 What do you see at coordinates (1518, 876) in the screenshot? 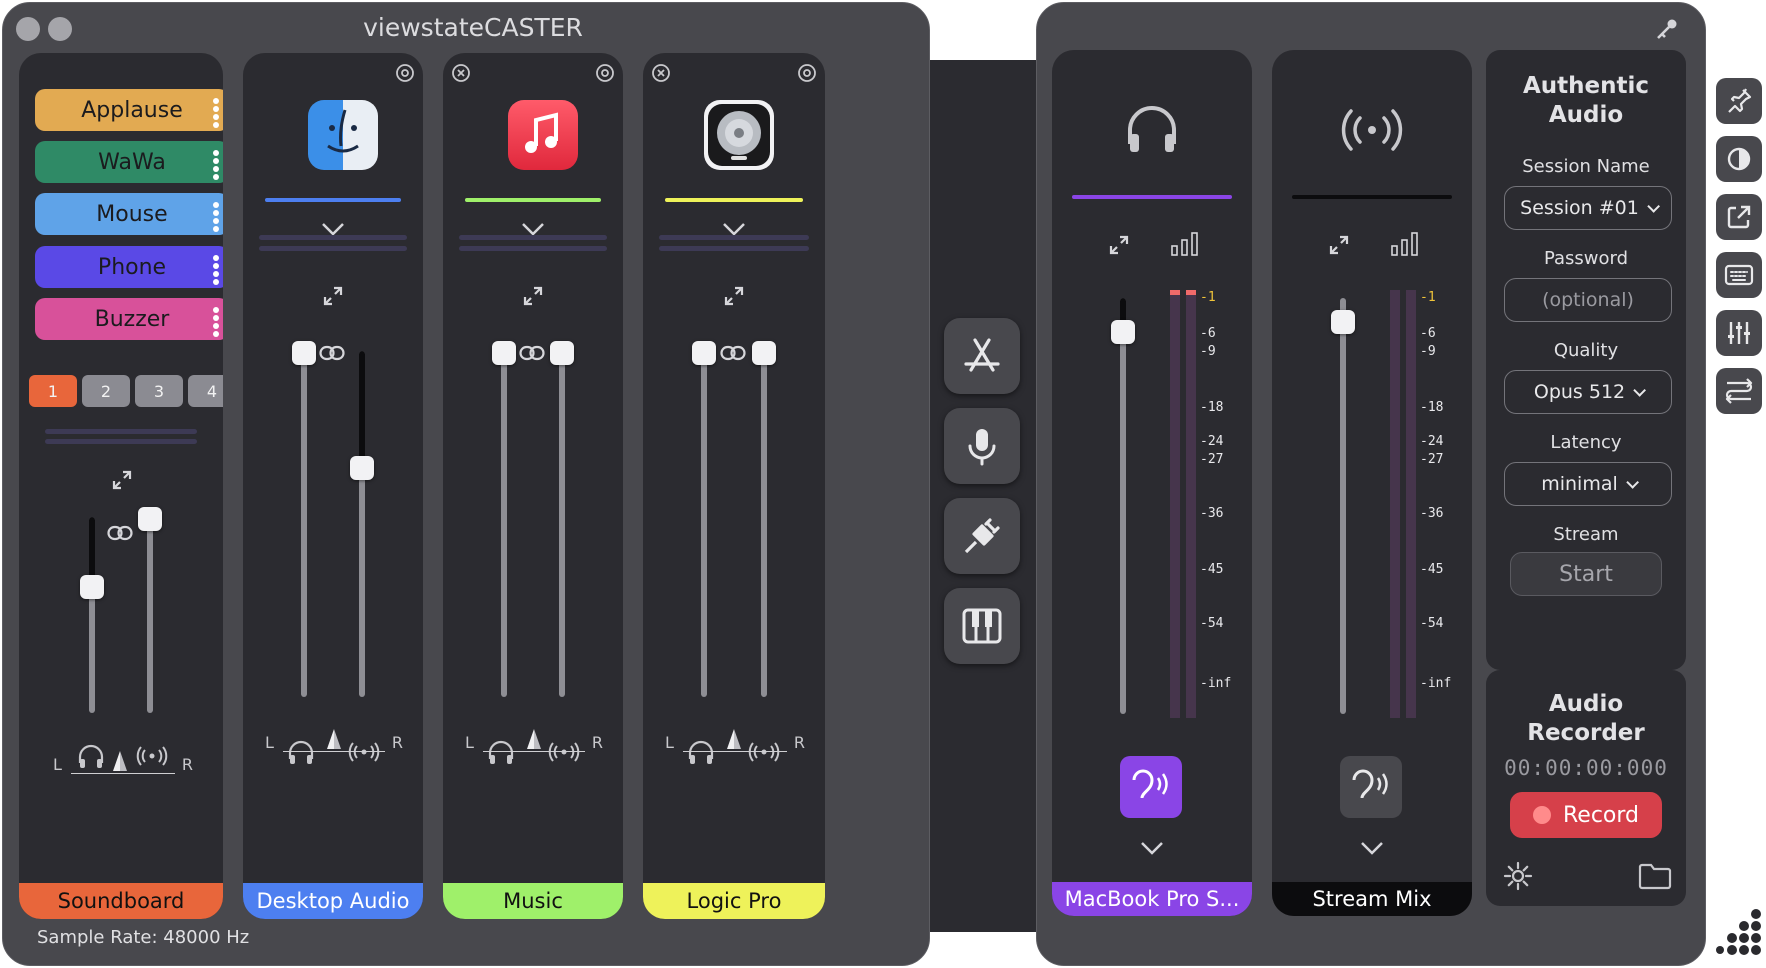
I see `gear-icon` at bounding box center [1518, 876].